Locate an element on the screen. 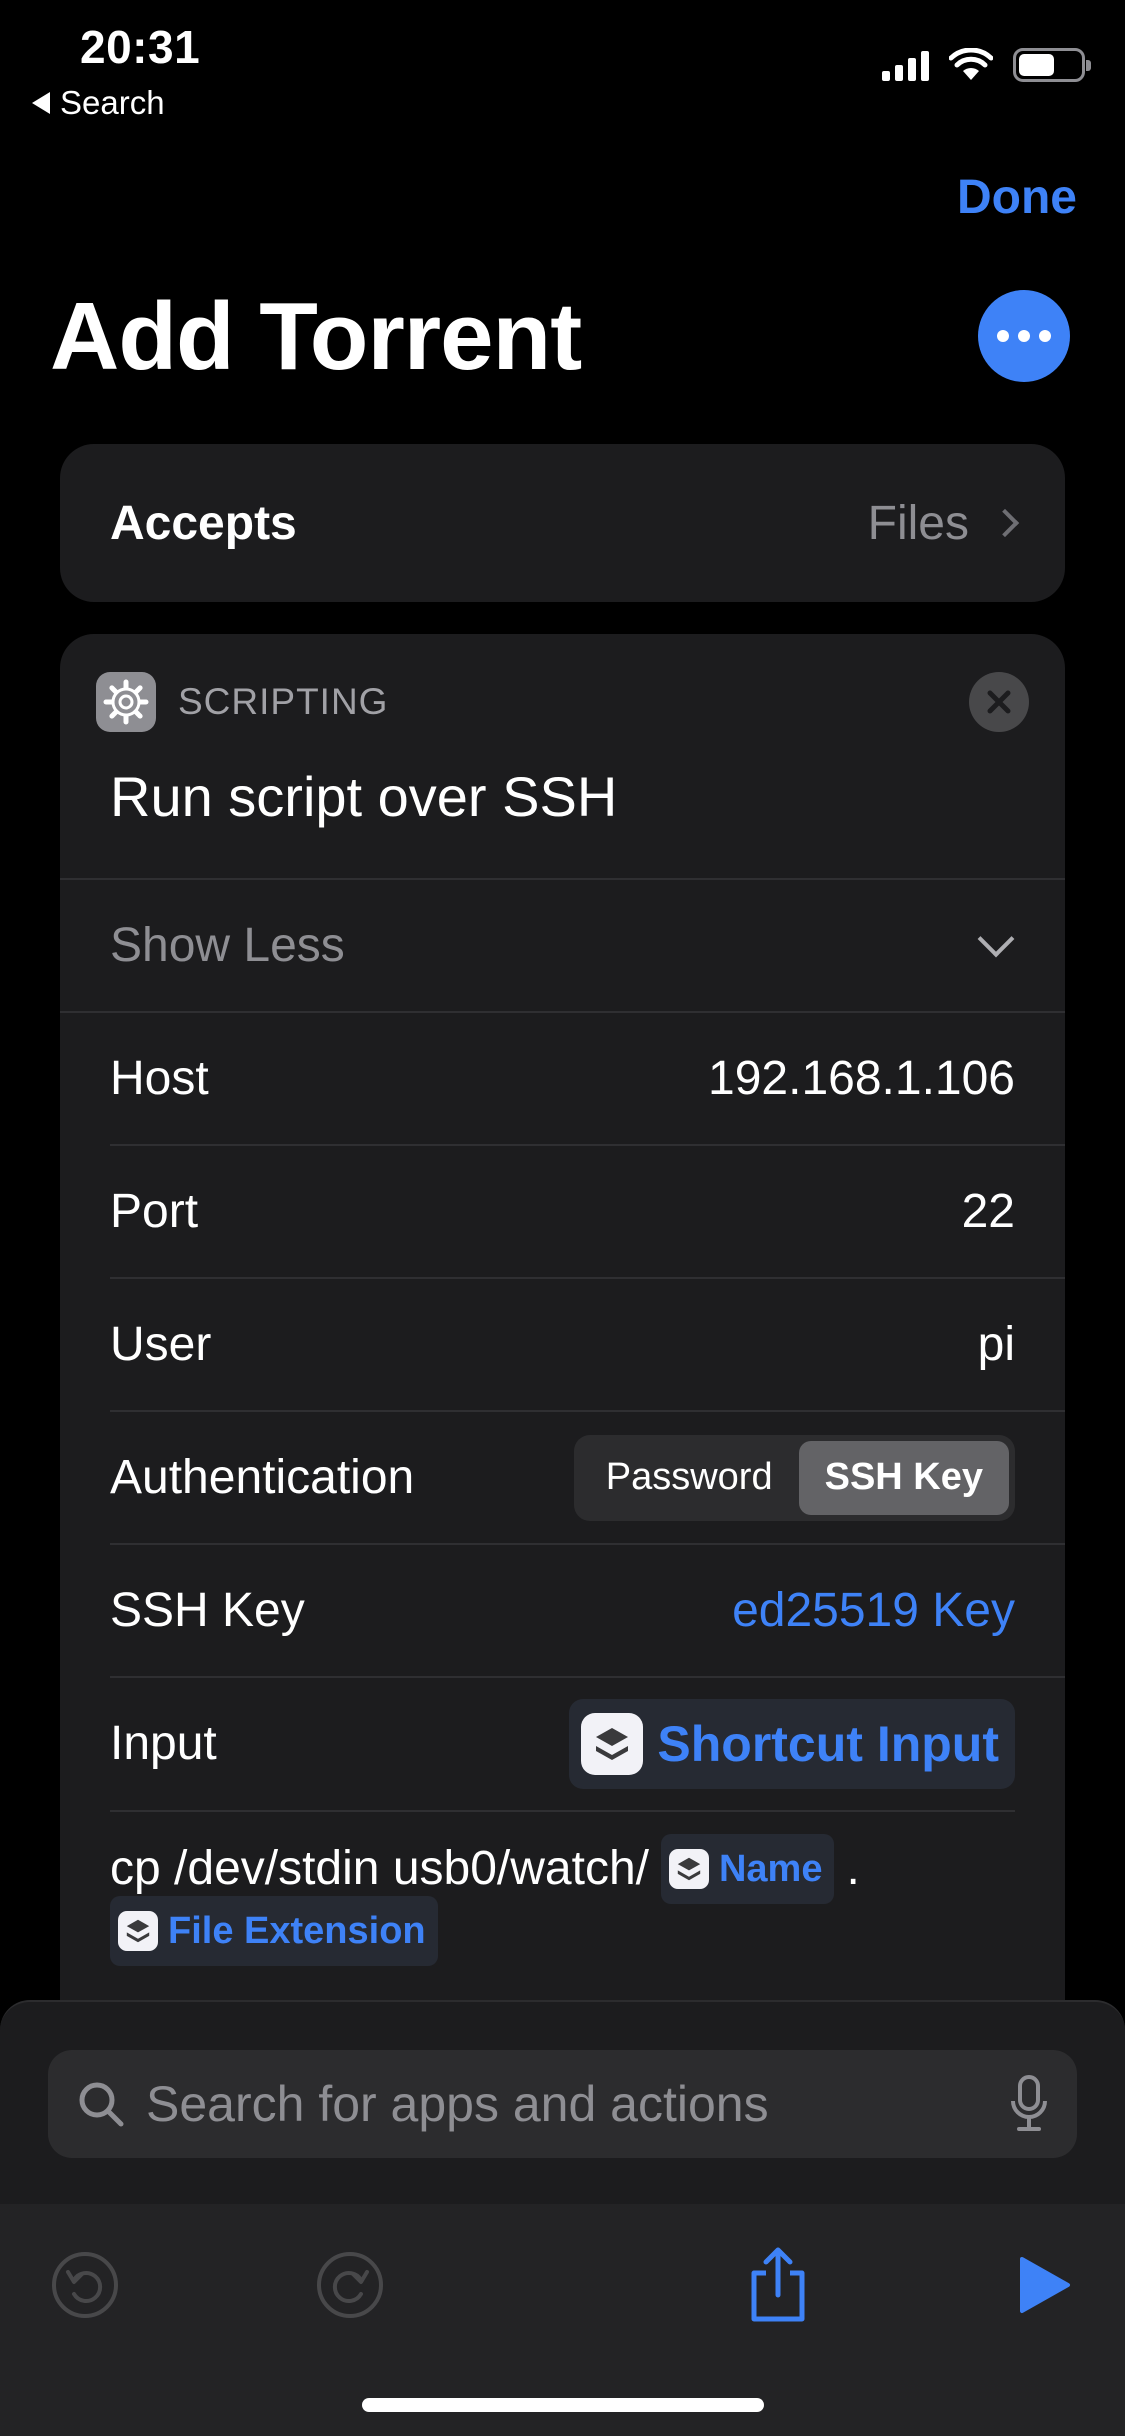  page-title: Add Torrent is located at coordinates (316, 336).